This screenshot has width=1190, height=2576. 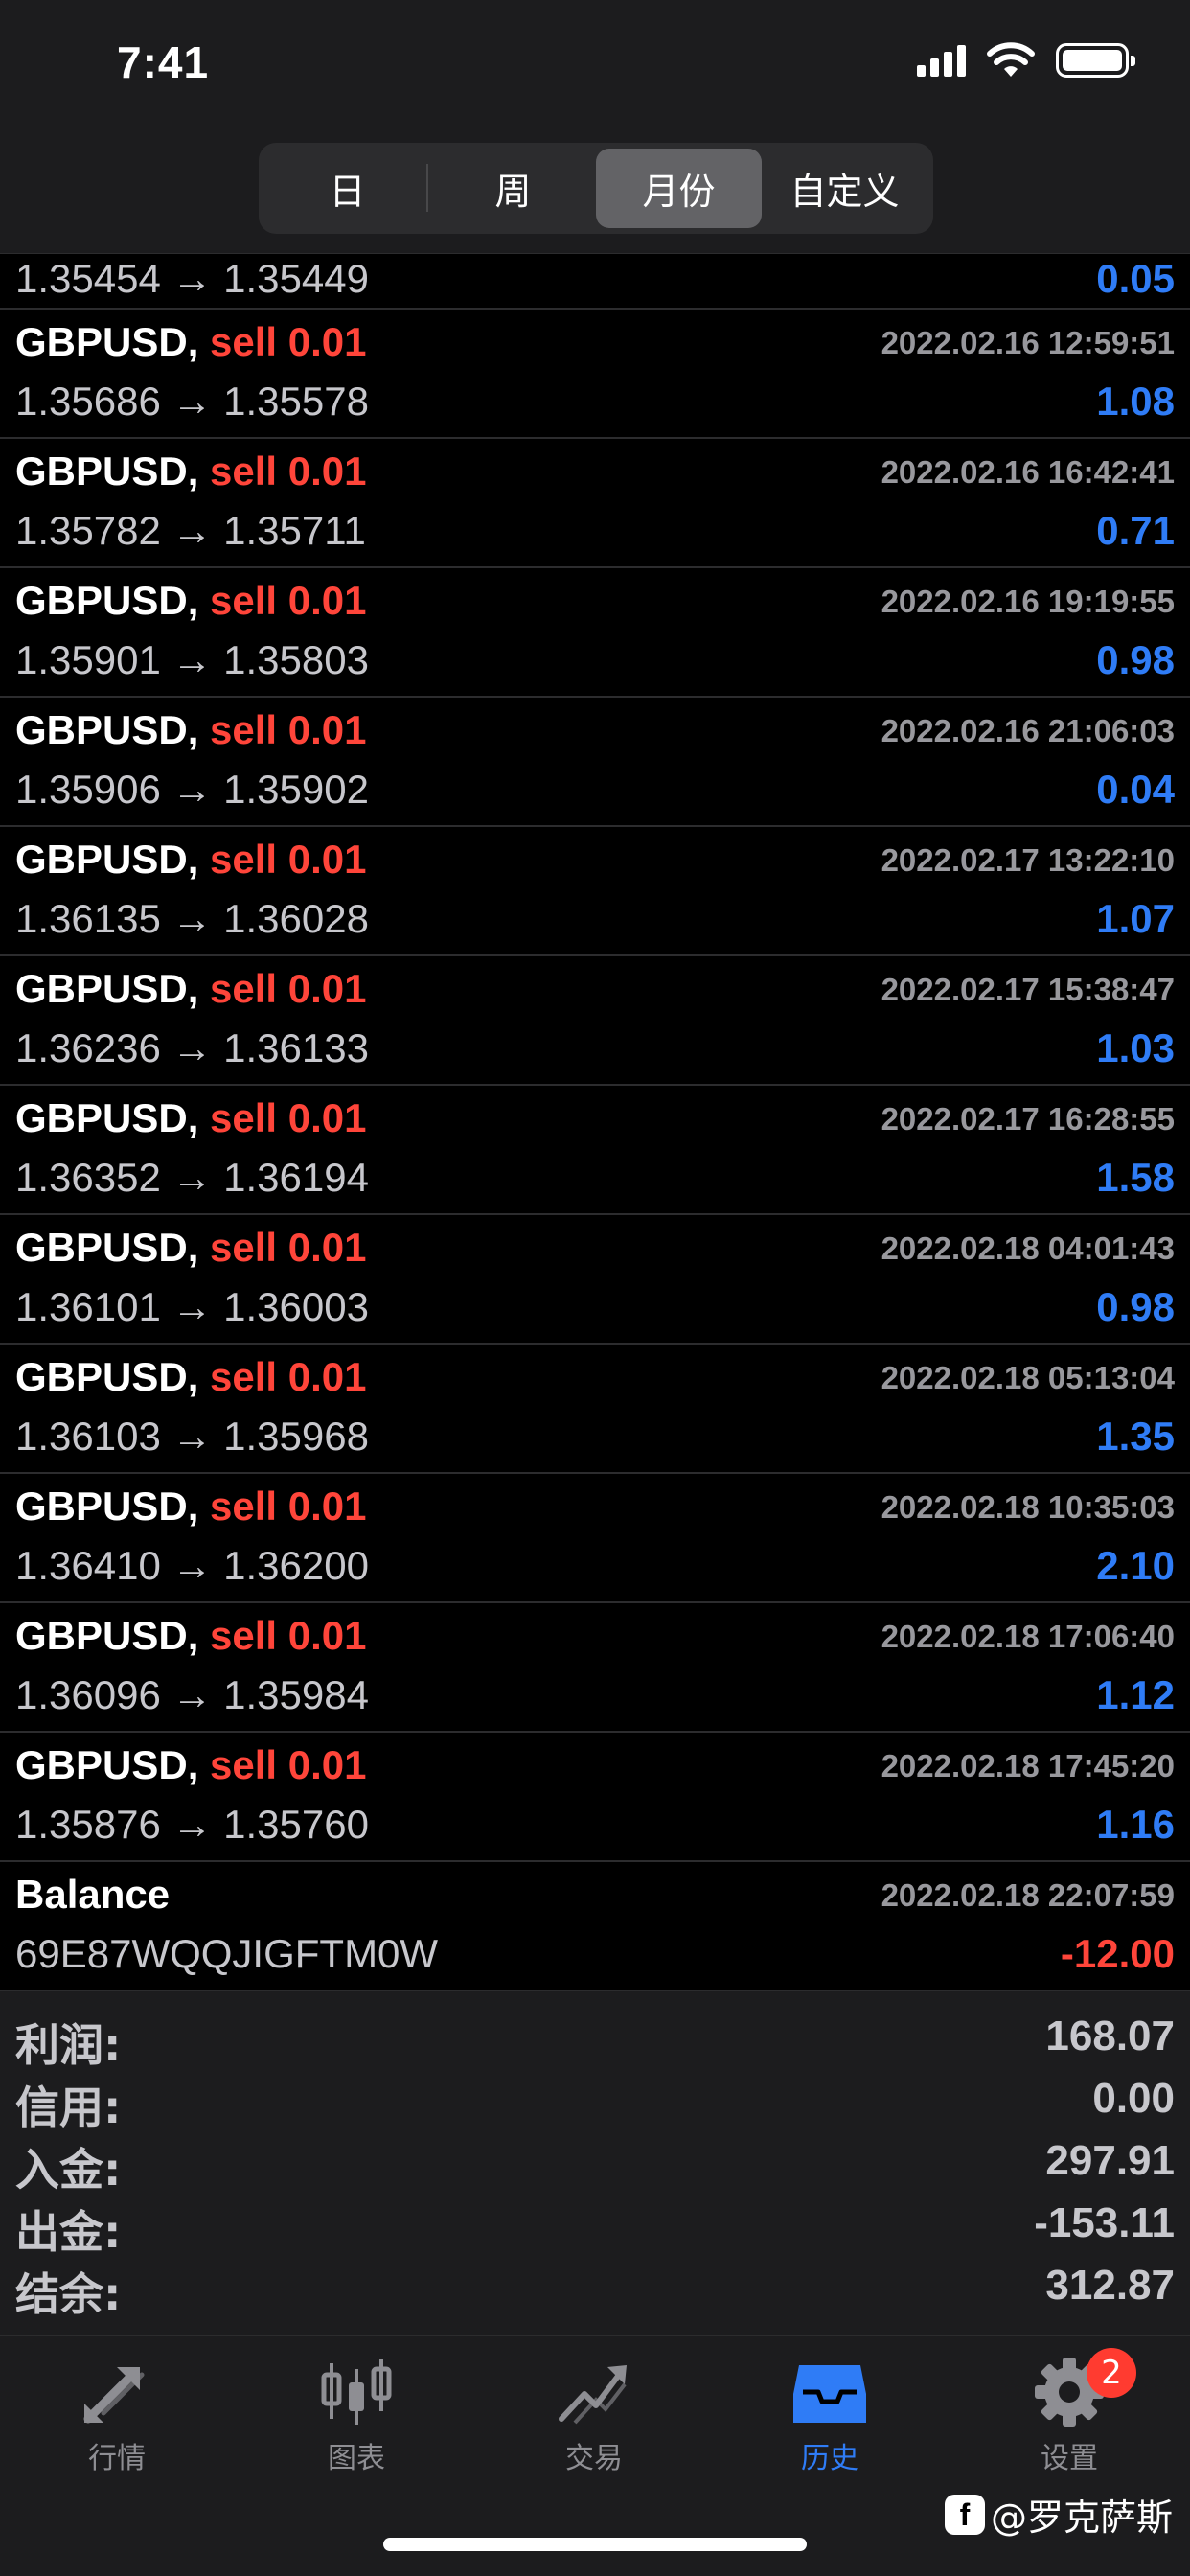 I want to click on trade-profit: 1.58, so click(x=1135, y=1177).